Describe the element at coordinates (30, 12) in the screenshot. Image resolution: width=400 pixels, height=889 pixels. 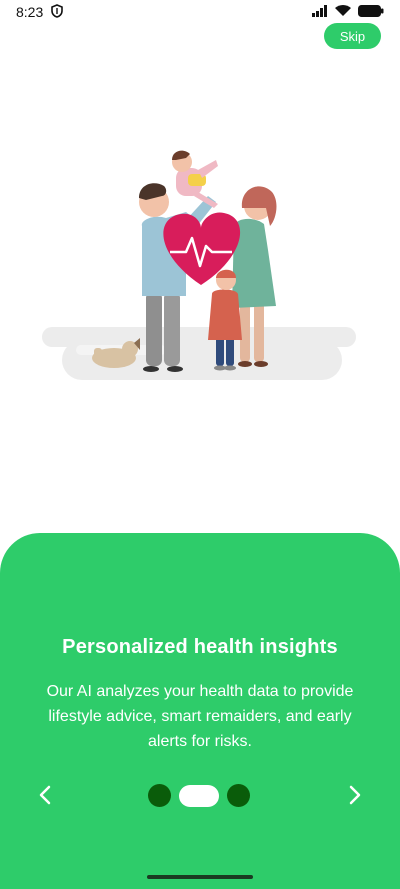
I see `status-time: 8:23` at that location.